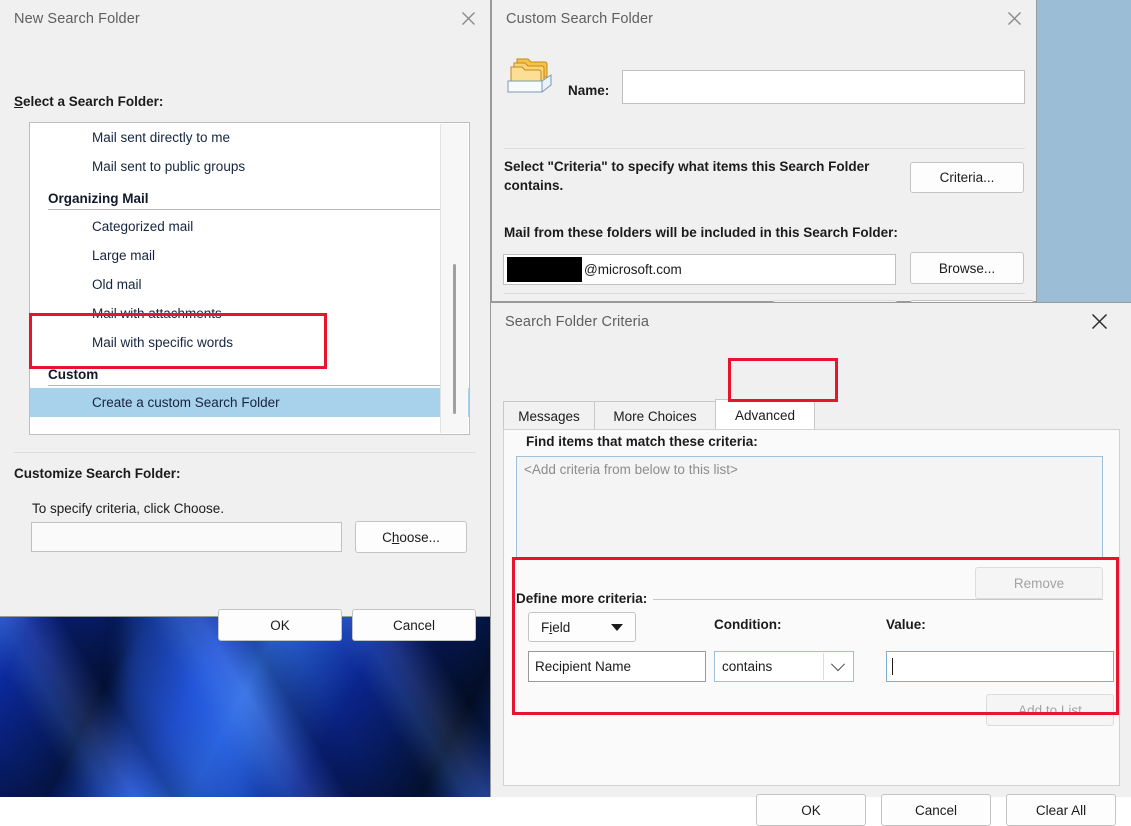 The width and height of the screenshot is (1131, 826). I want to click on list-item: Create a custom Search Folder, so click(249, 402).